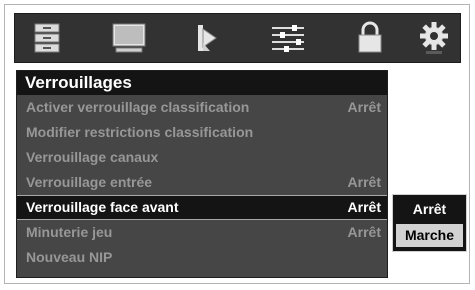  What do you see at coordinates (288, 38) in the screenshot?
I see `equalizer-sliders-icon` at bounding box center [288, 38].